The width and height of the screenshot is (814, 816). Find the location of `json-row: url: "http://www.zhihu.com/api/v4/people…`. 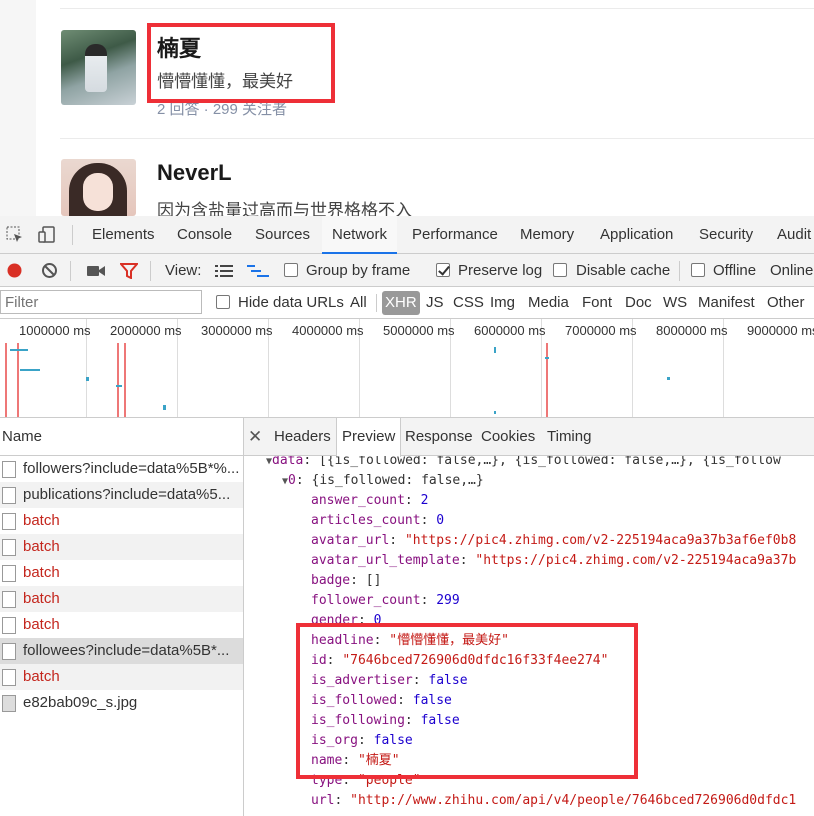

json-row: url: "http://www.zhihu.com/api/v4/people… is located at coordinates (554, 800).